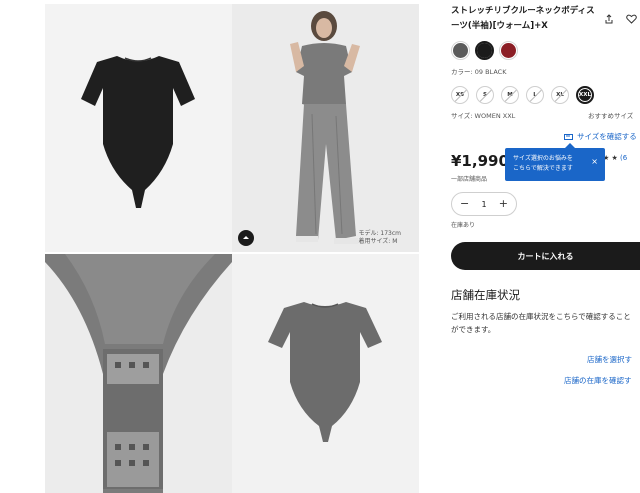 Image resolution: width=640 pixels, height=493 pixels. Describe the element at coordinates (598, 380) in the screenshot. I see `check-store-stock-link: 店舗の在庫を確認す` at that location.